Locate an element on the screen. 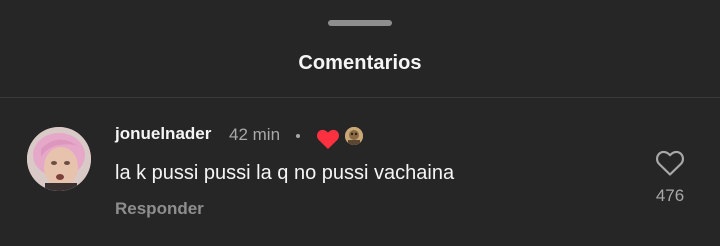  heart-outline-icon is located at coordinates (670, 163).